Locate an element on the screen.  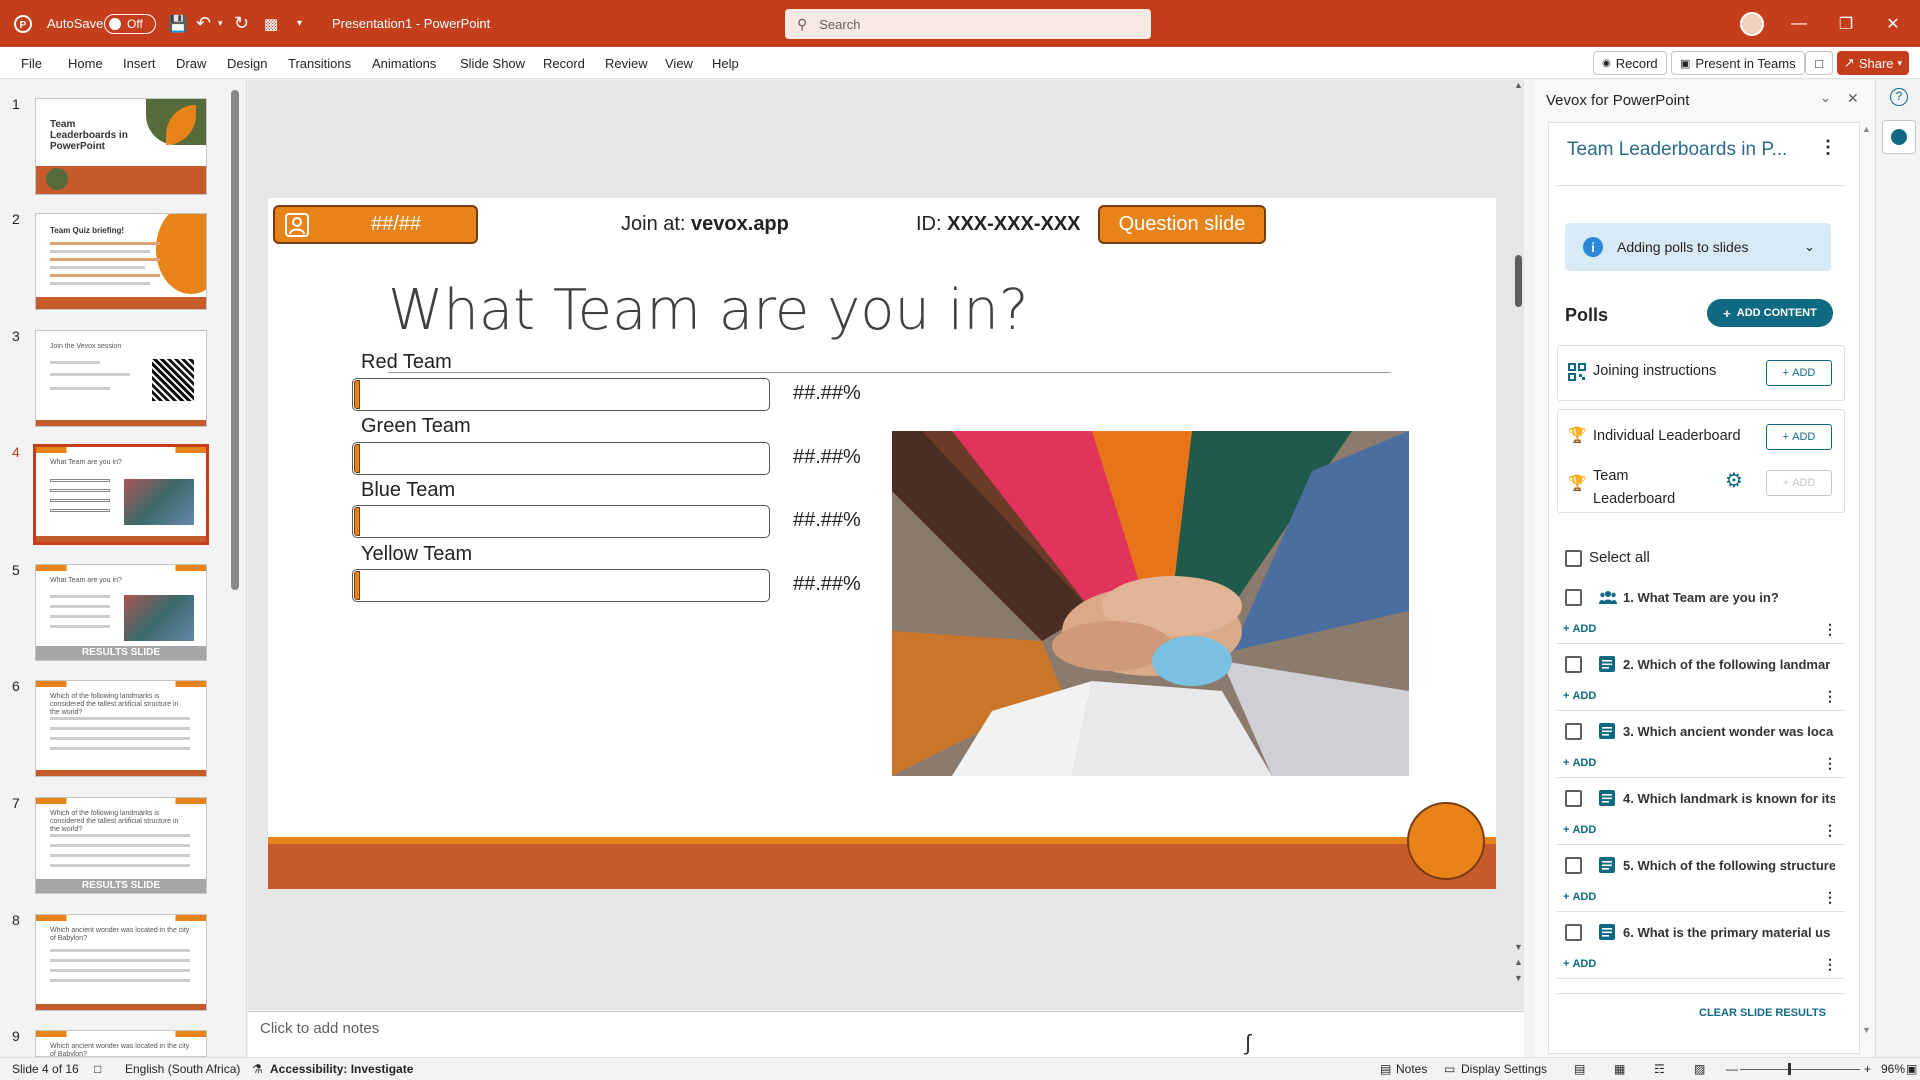
present-icon: ▩ is located at coordinates (271, 23).